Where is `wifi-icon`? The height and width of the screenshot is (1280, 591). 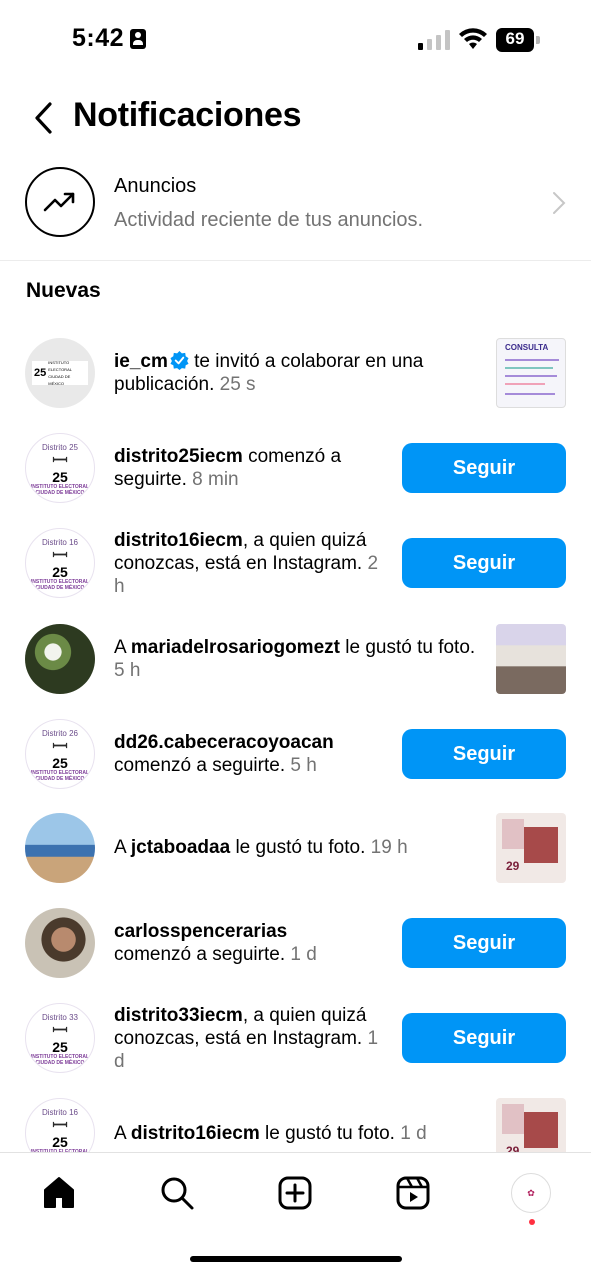
wifi-icon is located at coordinates (473, 38).